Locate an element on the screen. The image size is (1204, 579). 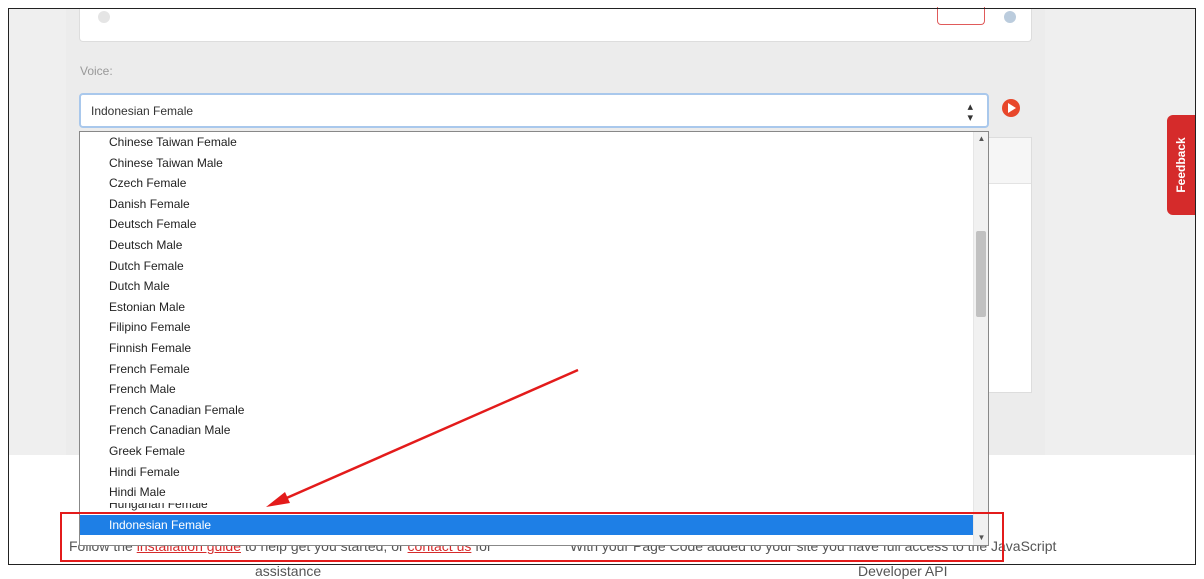
annotation-arrow is located at coordinates (422, 437).